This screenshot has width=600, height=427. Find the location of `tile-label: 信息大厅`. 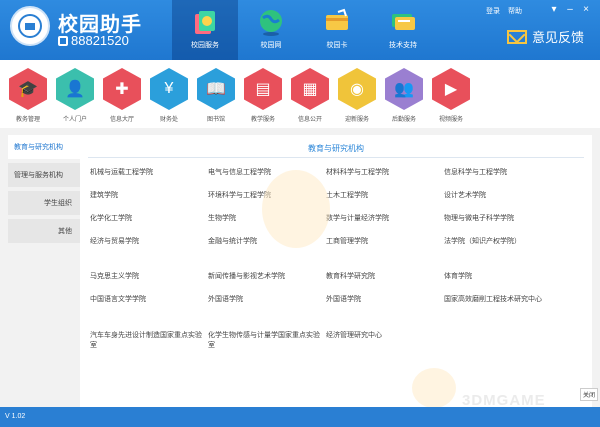

tile-label: 信息大厅 is located at coordinates (121, 120).